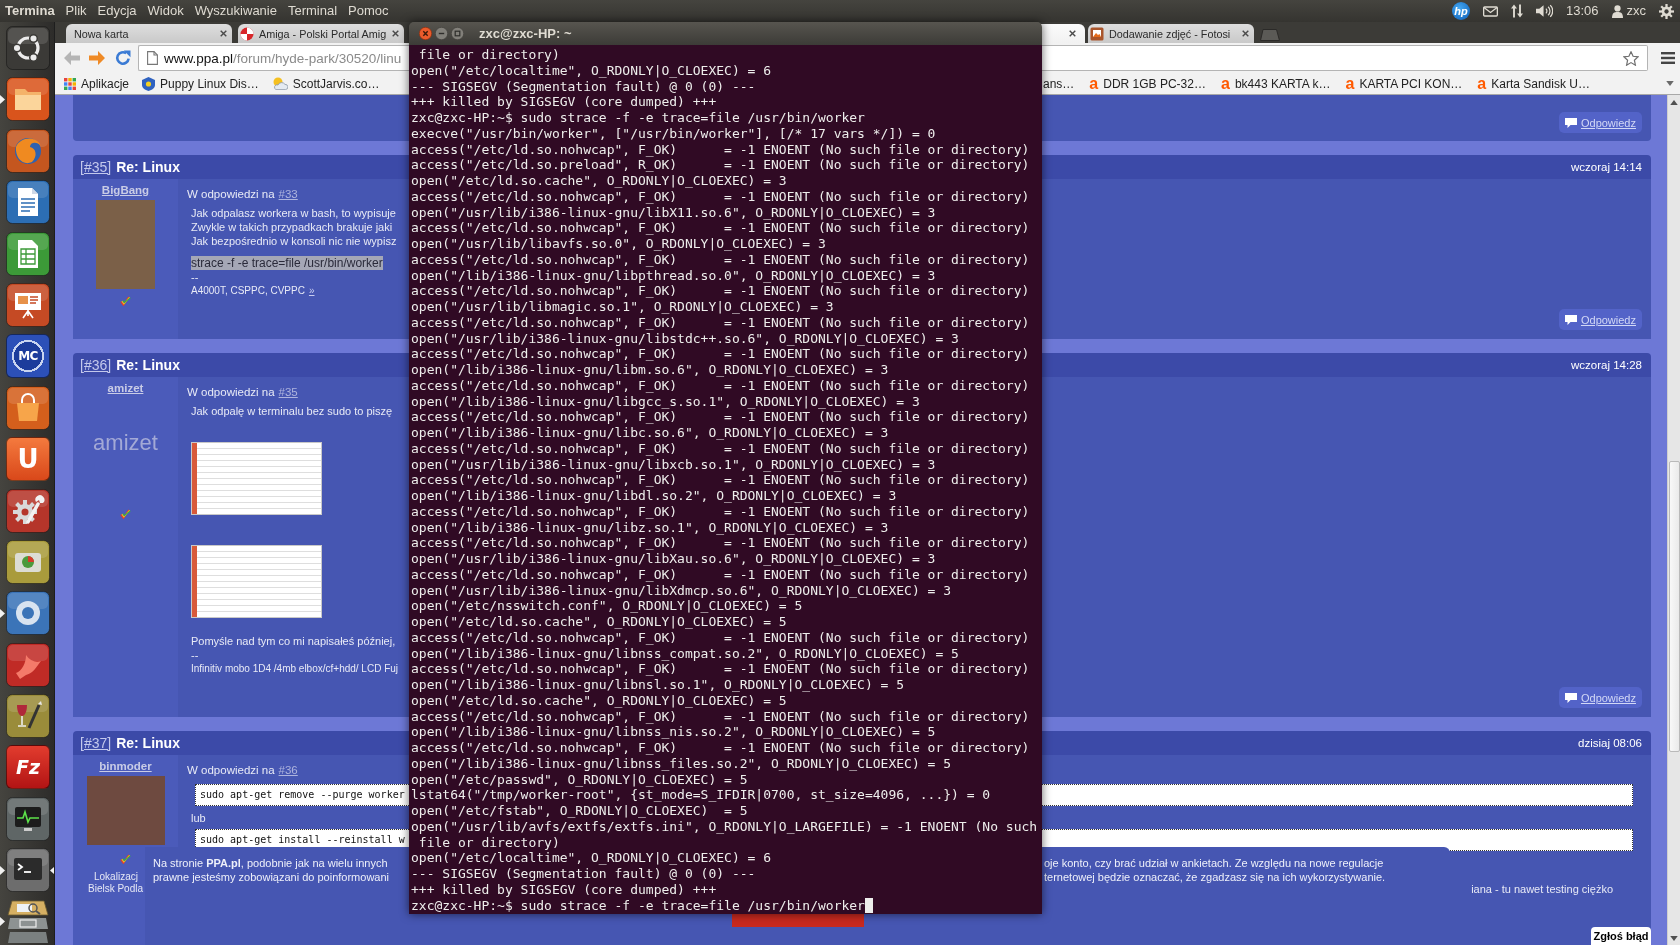  Describe the element at coordinates (117, 11) in the screenshot. I see `menu-item: Edycja` at that location.